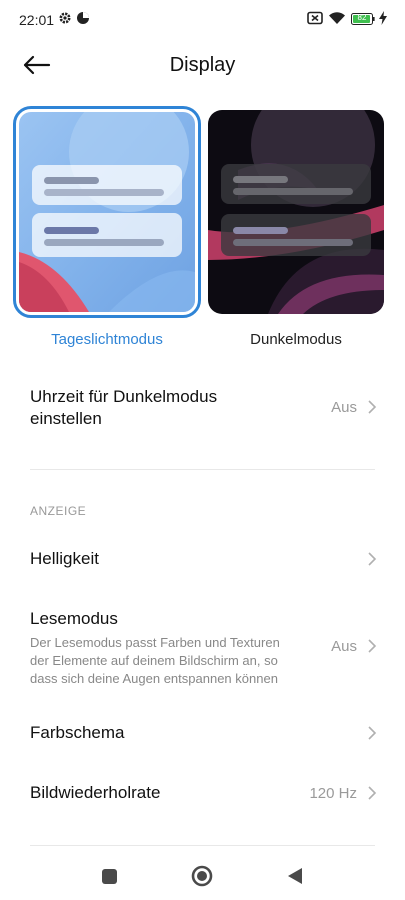  Describe the element at coordinates (110, 880) in the screenshot. I see `recents-square-icon` at that location.